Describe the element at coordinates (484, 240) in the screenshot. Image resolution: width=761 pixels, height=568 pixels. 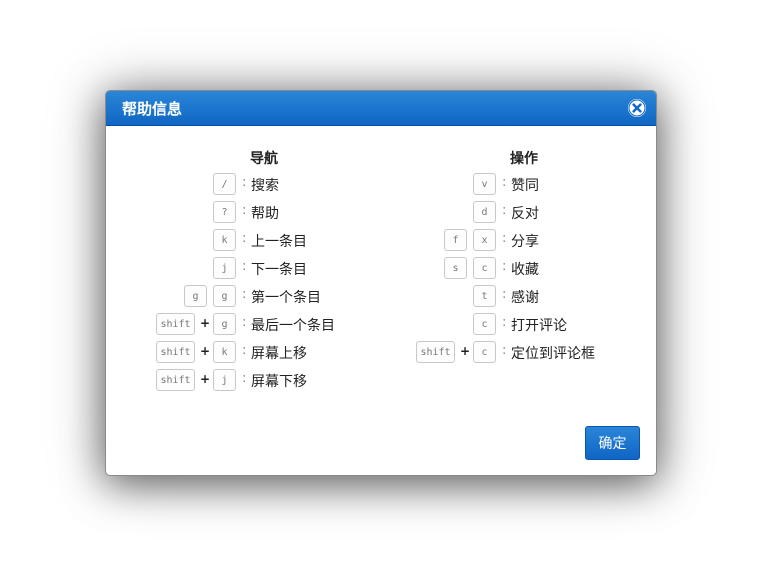
I see `key-cap: x` at that location.